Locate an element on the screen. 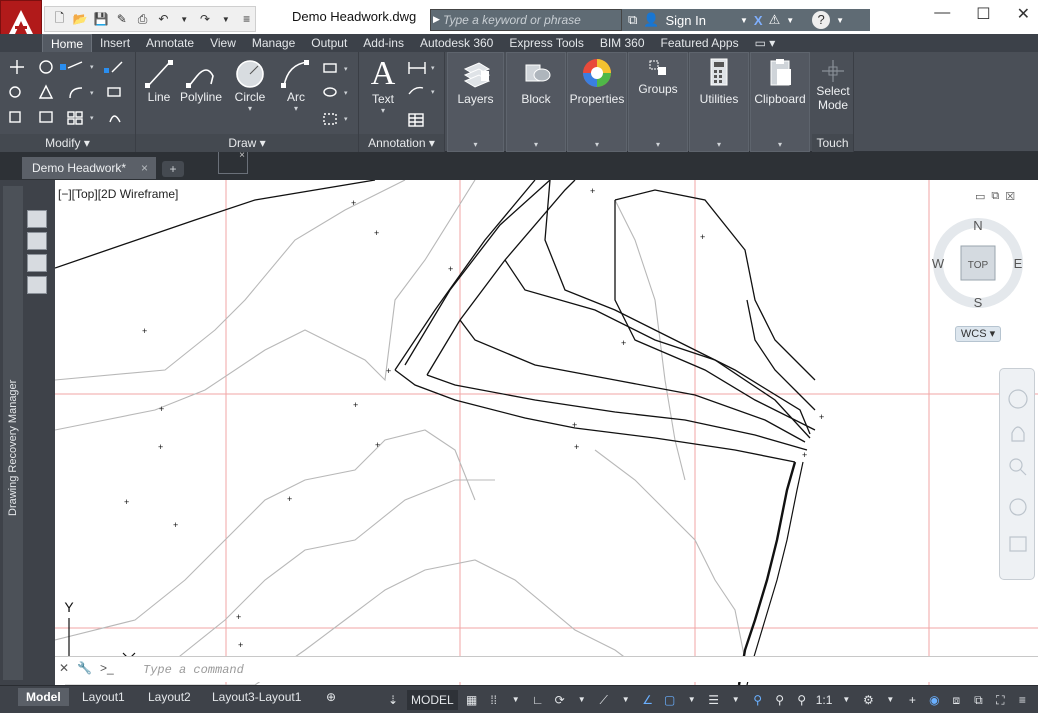 The image size is (1038, 713). layout-tab-layout3: Layout3-Layout1 is located at coordinates (256, 697).